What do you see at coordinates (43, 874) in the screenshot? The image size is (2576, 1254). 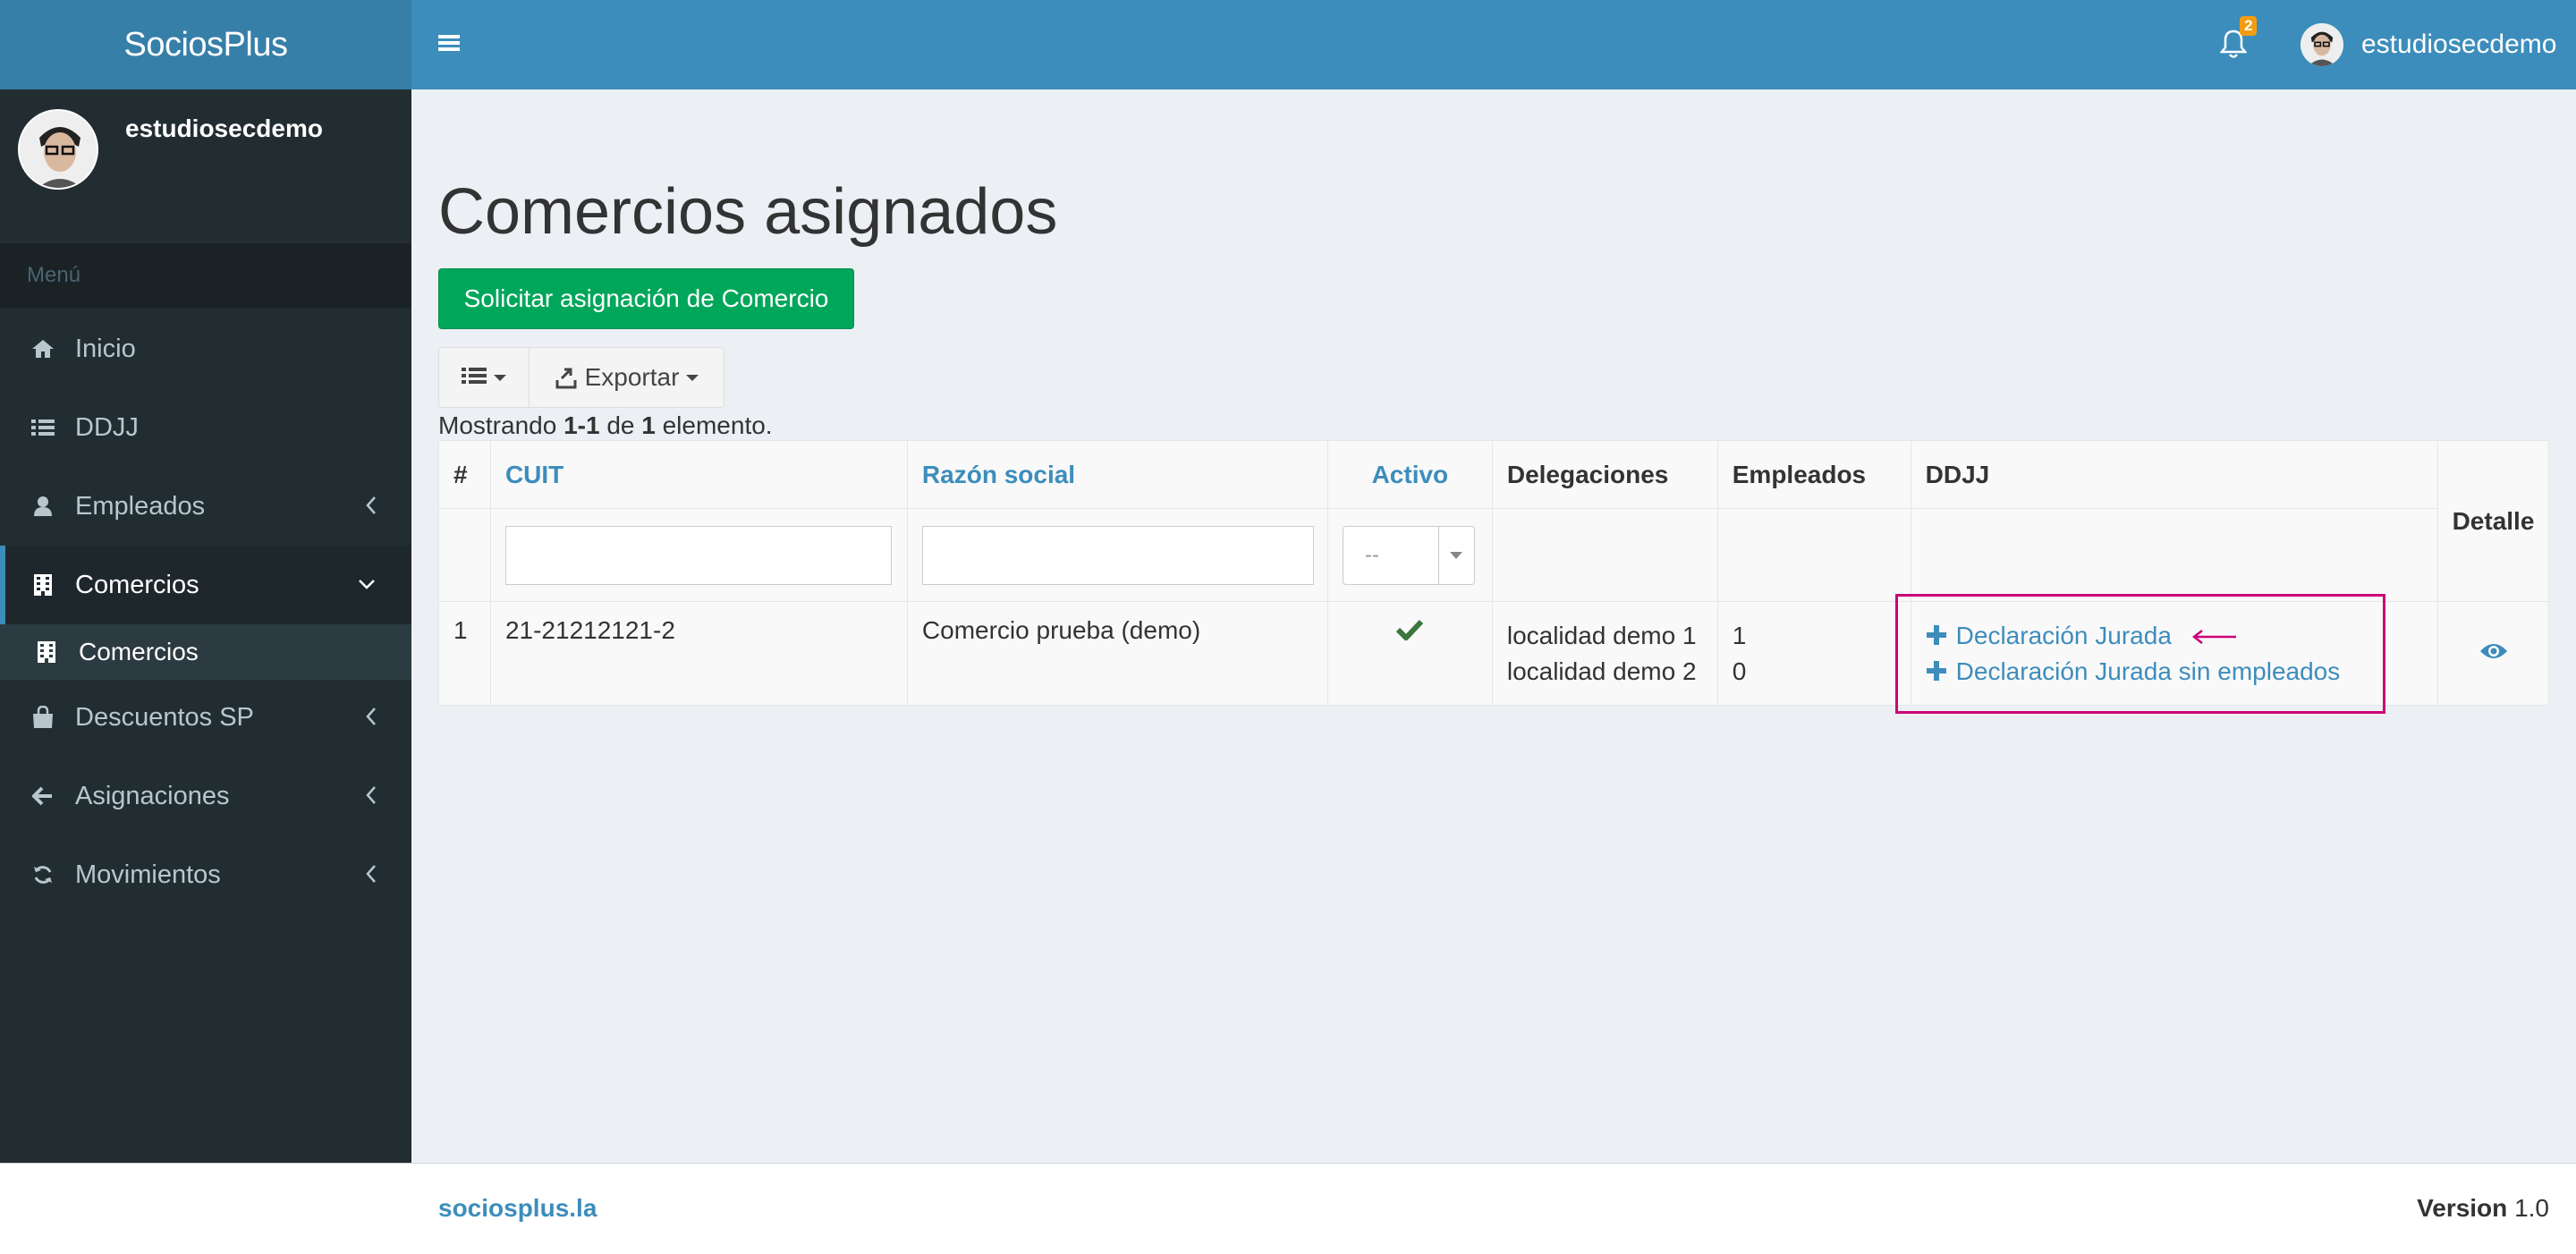 I see `refresh-icon` at bounding box center [43, 874].